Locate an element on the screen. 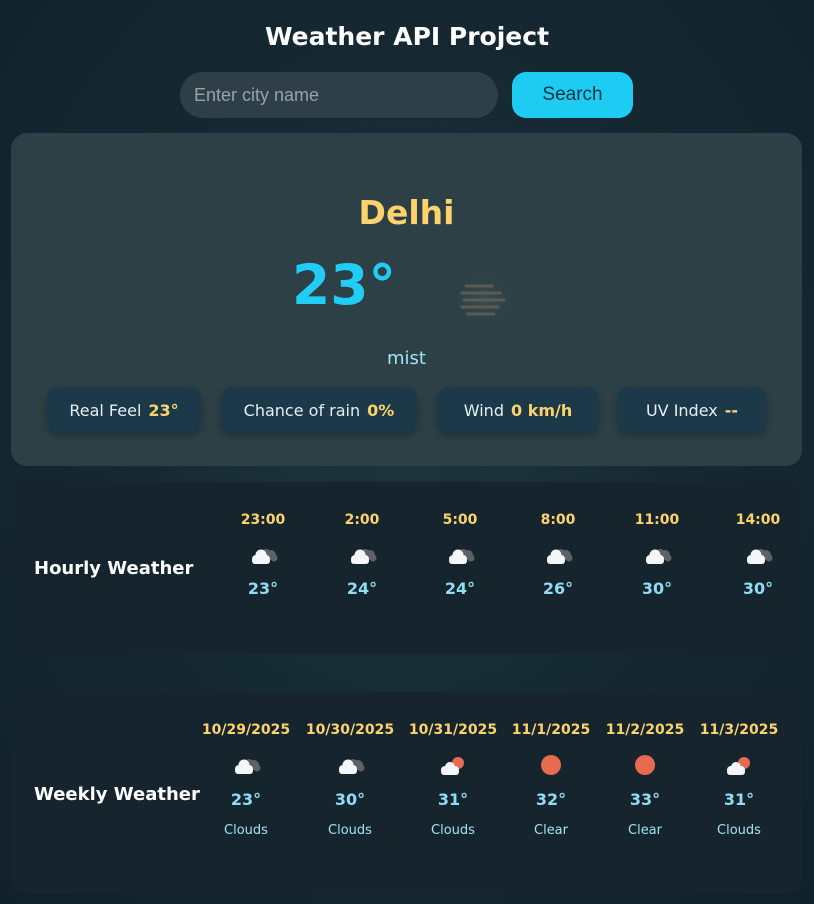 This screenshot has height=904, width=814. search-button: Search is located at coordinates (572, 95).